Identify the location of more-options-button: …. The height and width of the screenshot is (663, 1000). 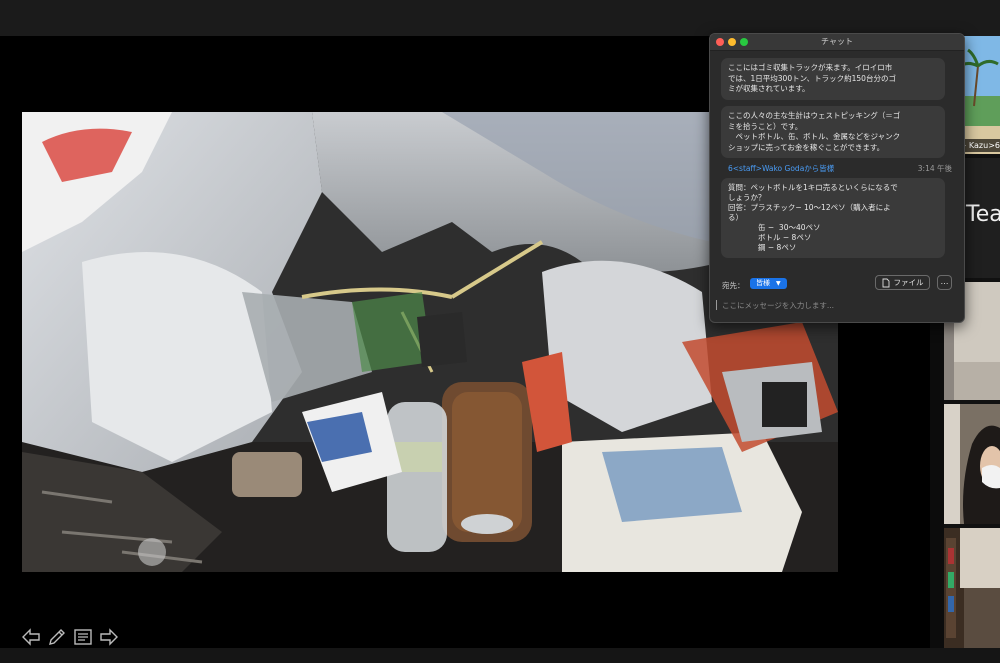
(944, 282).